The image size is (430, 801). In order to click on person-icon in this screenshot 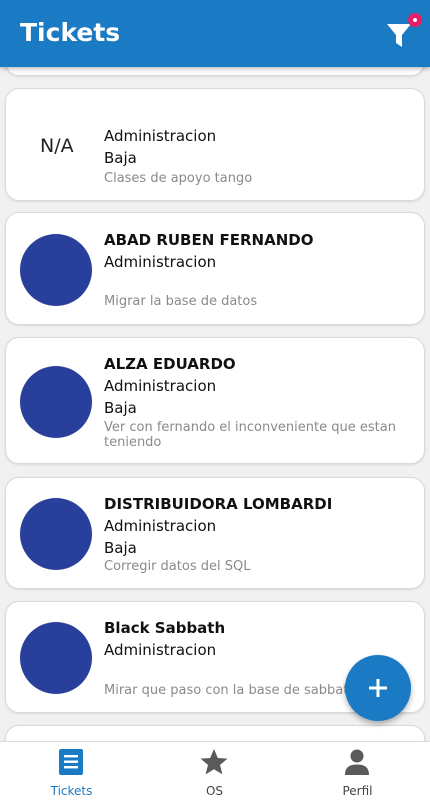, I will do `click(357, 762)`.